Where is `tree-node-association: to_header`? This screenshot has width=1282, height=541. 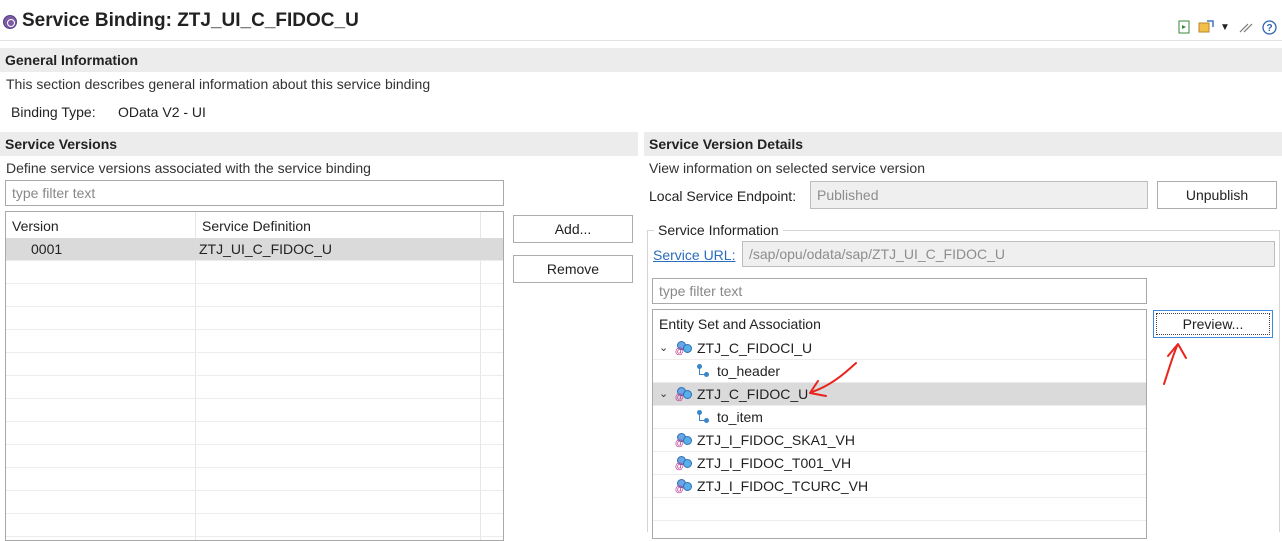 tree-node-association: to_header is located at coordinates (899, 371).